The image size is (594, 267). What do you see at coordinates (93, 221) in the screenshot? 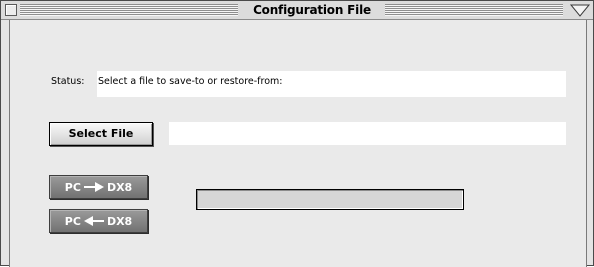
I see `left-arrow-icon` at bounding box center [93, 221].